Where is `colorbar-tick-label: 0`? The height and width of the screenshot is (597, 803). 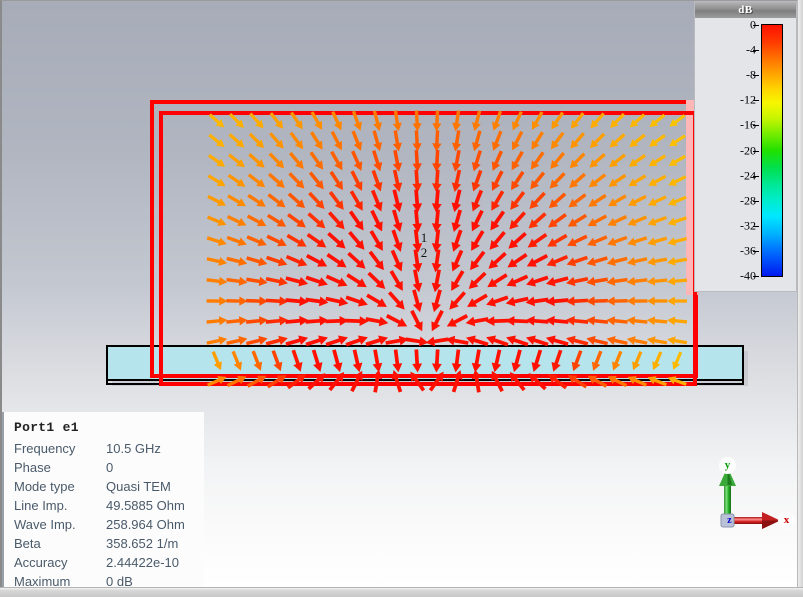
colorbar-tick-label: 0 is located at coordinates (753, 24).